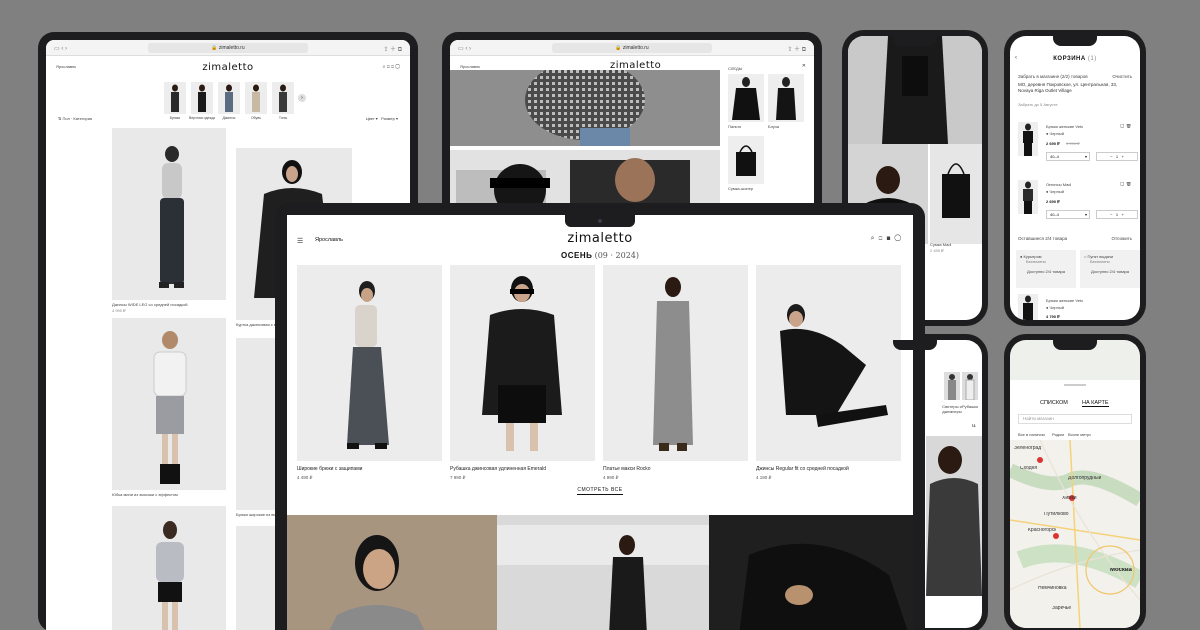  I want to click on filter-chip: Возле метро, so click(1079, 434).